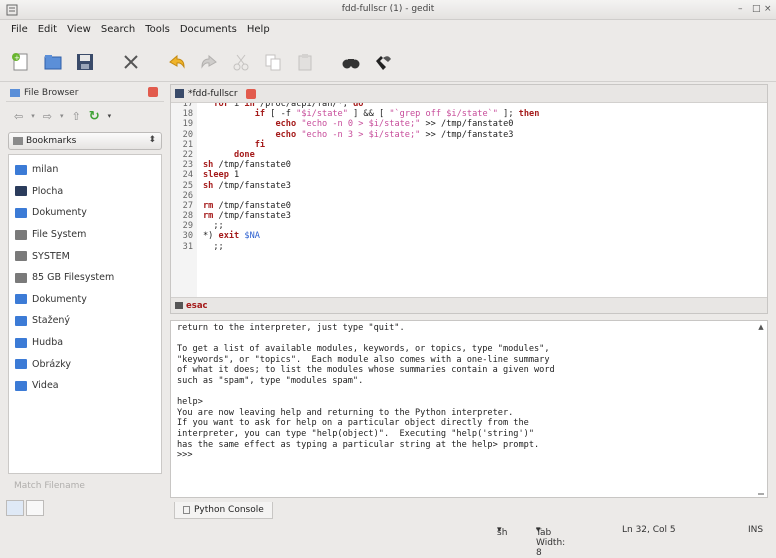 The width and height of the screenshot is (776, 558). Describe the element at coordinates (187, 124) in the screenshot. I see `line-number: 19` at that location.